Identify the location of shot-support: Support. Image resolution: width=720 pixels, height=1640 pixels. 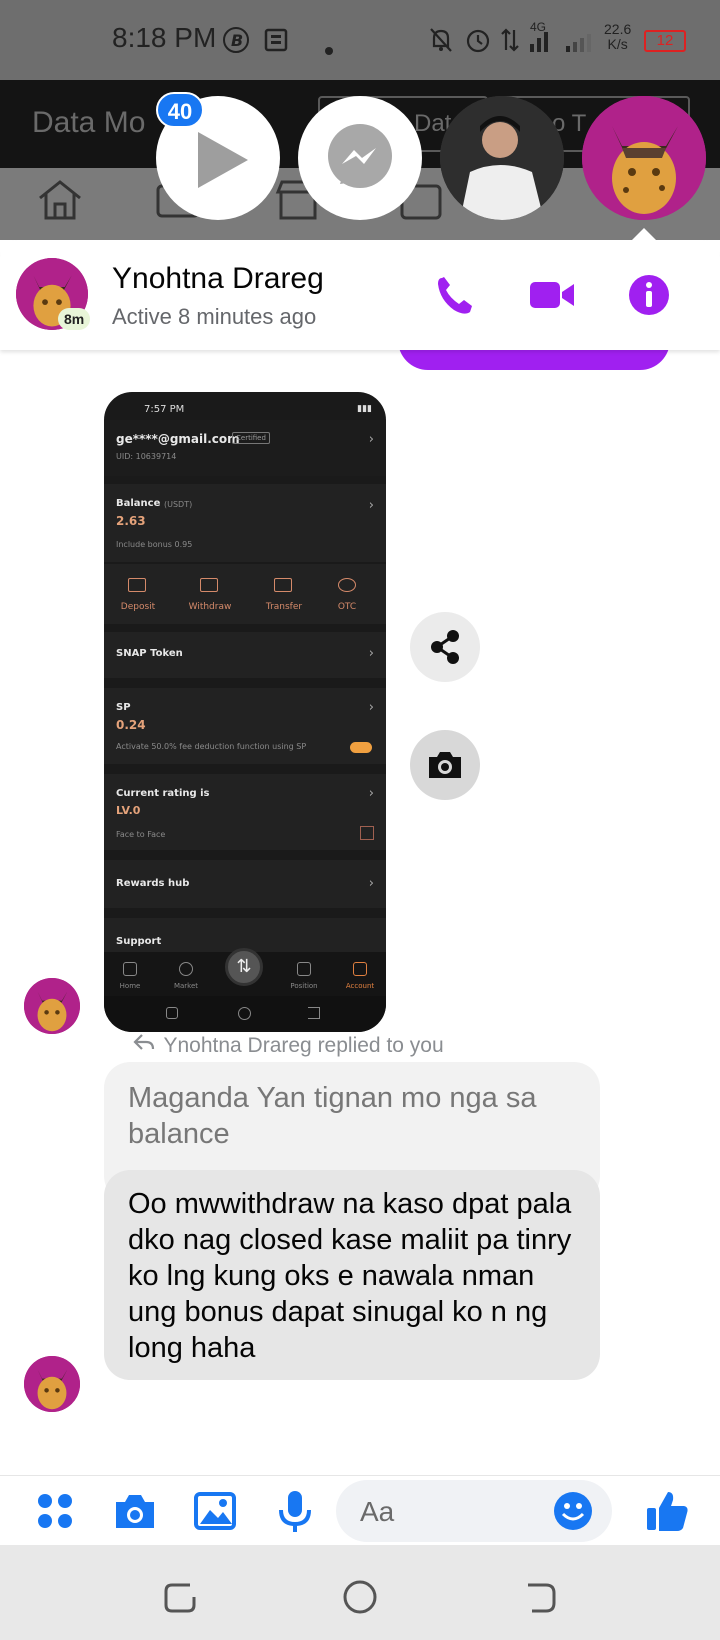
(139, 941).